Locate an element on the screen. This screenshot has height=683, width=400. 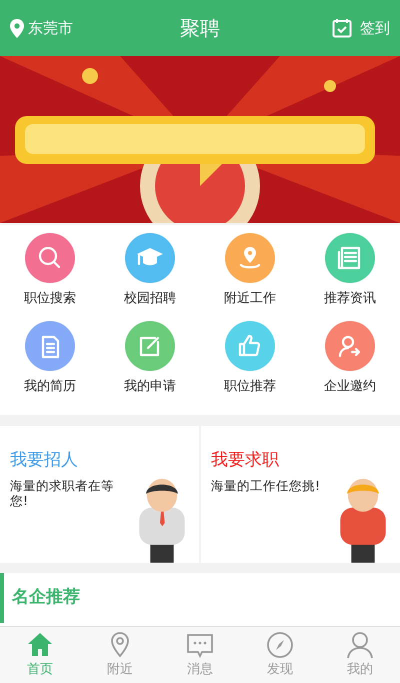
edit-icon is located at coordinates (150, 346).